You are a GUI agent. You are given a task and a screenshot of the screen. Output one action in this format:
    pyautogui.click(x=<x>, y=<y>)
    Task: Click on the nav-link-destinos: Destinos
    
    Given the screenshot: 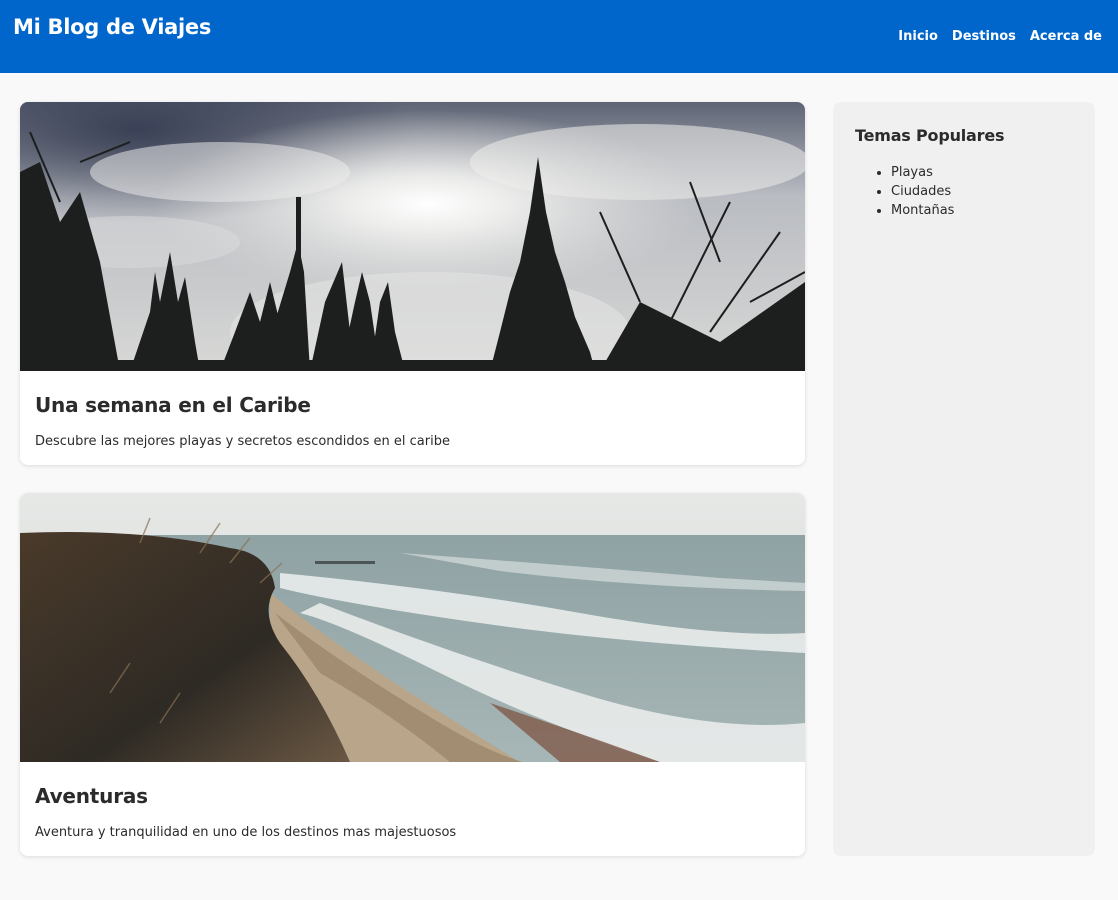 What is the action you would take?
    pyautogui.click(x=984, y=36)
    